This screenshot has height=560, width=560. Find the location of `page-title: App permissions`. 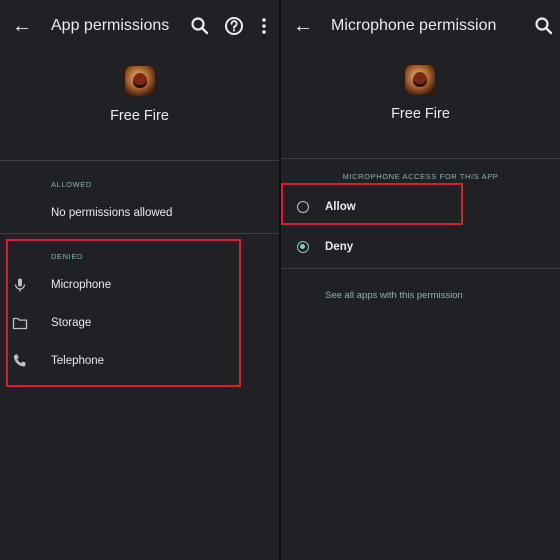

page-title: App permissions is located at coordinates (110, 25).